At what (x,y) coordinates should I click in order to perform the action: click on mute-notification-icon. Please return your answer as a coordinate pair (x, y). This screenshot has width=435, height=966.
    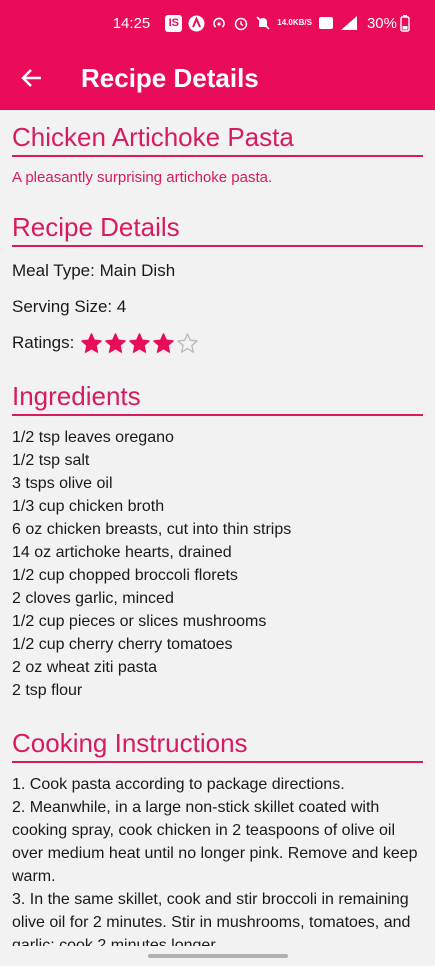
    Looking at the image, I should click on (263, 23).